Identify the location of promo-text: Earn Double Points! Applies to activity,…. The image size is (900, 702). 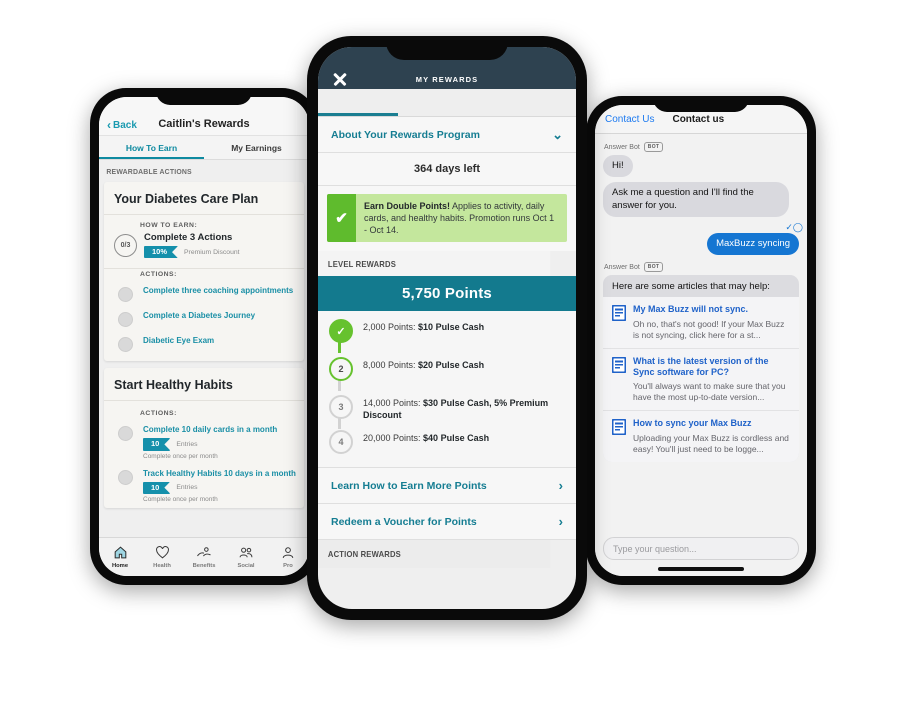
(461, 218).